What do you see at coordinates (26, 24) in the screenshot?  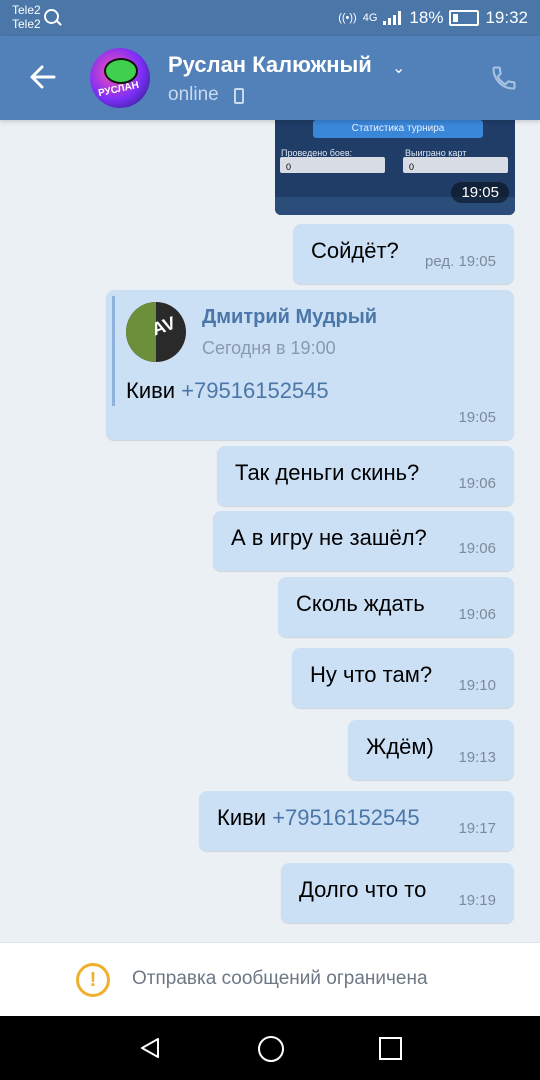 I see `carrier-2: Tele2` at bounding box center [26, 24].